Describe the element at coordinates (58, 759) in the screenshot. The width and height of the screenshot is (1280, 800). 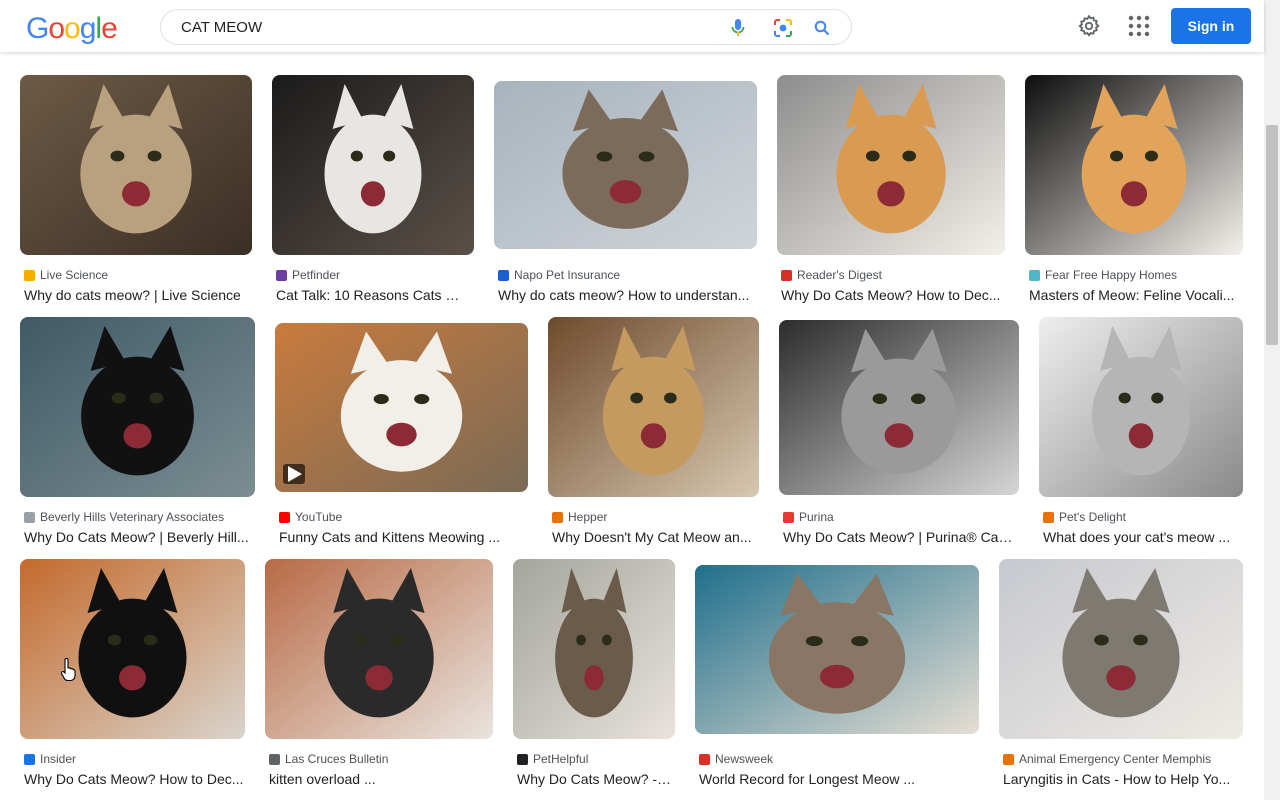
I see `result-source-label: Insider` at that location.